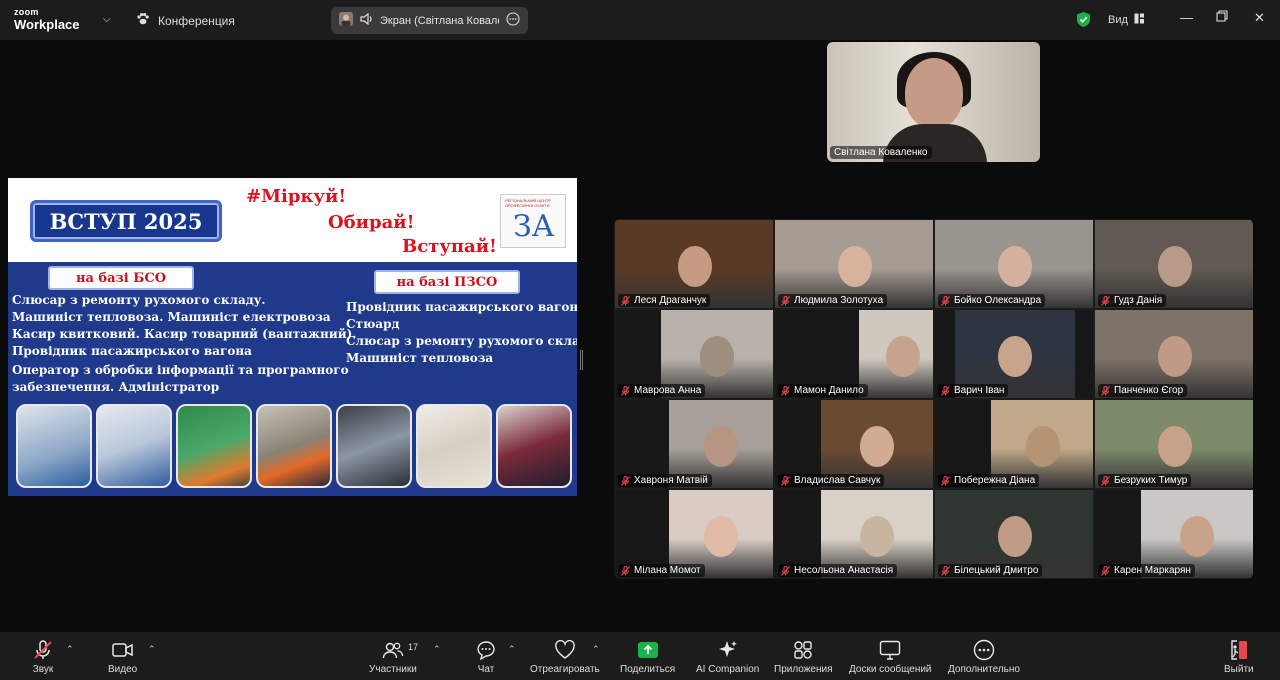 This screenshot has width=1280, height=680. I want to click on zoom-logo: zoom Workplace, so click(47, 20).